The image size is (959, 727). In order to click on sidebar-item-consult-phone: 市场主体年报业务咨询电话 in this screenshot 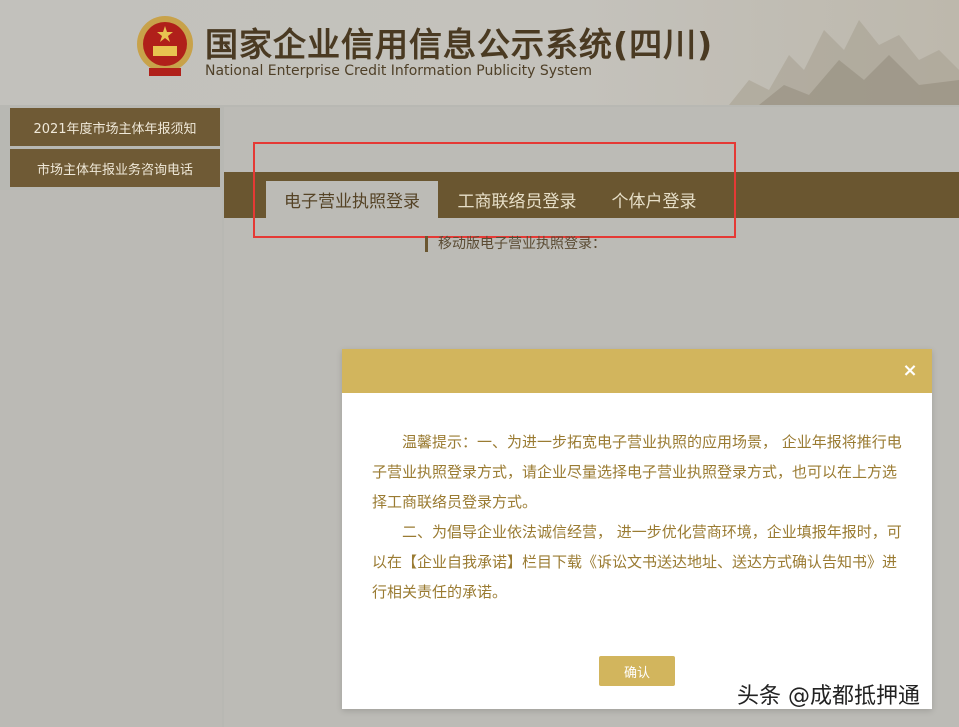, I will do `click(115, 168)`.